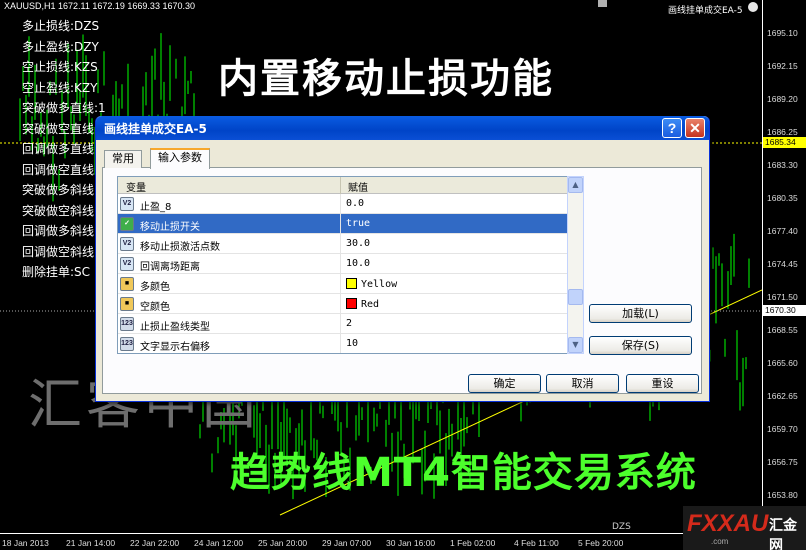 Image resolution: width=806 pixels, height=550 pixels. I want to click on dialog-title: 画线挂单成交EA-5, so click(155, 129).